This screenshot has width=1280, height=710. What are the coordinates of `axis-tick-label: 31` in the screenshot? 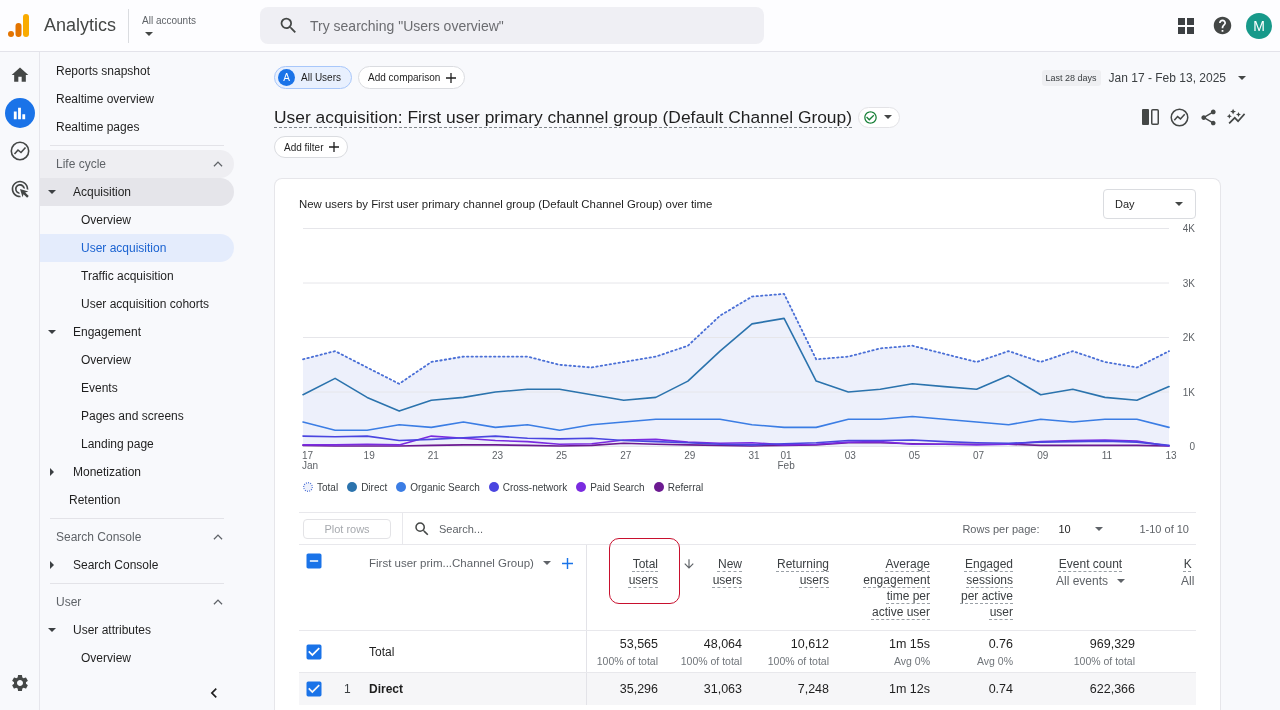 It's located at (754, 455).